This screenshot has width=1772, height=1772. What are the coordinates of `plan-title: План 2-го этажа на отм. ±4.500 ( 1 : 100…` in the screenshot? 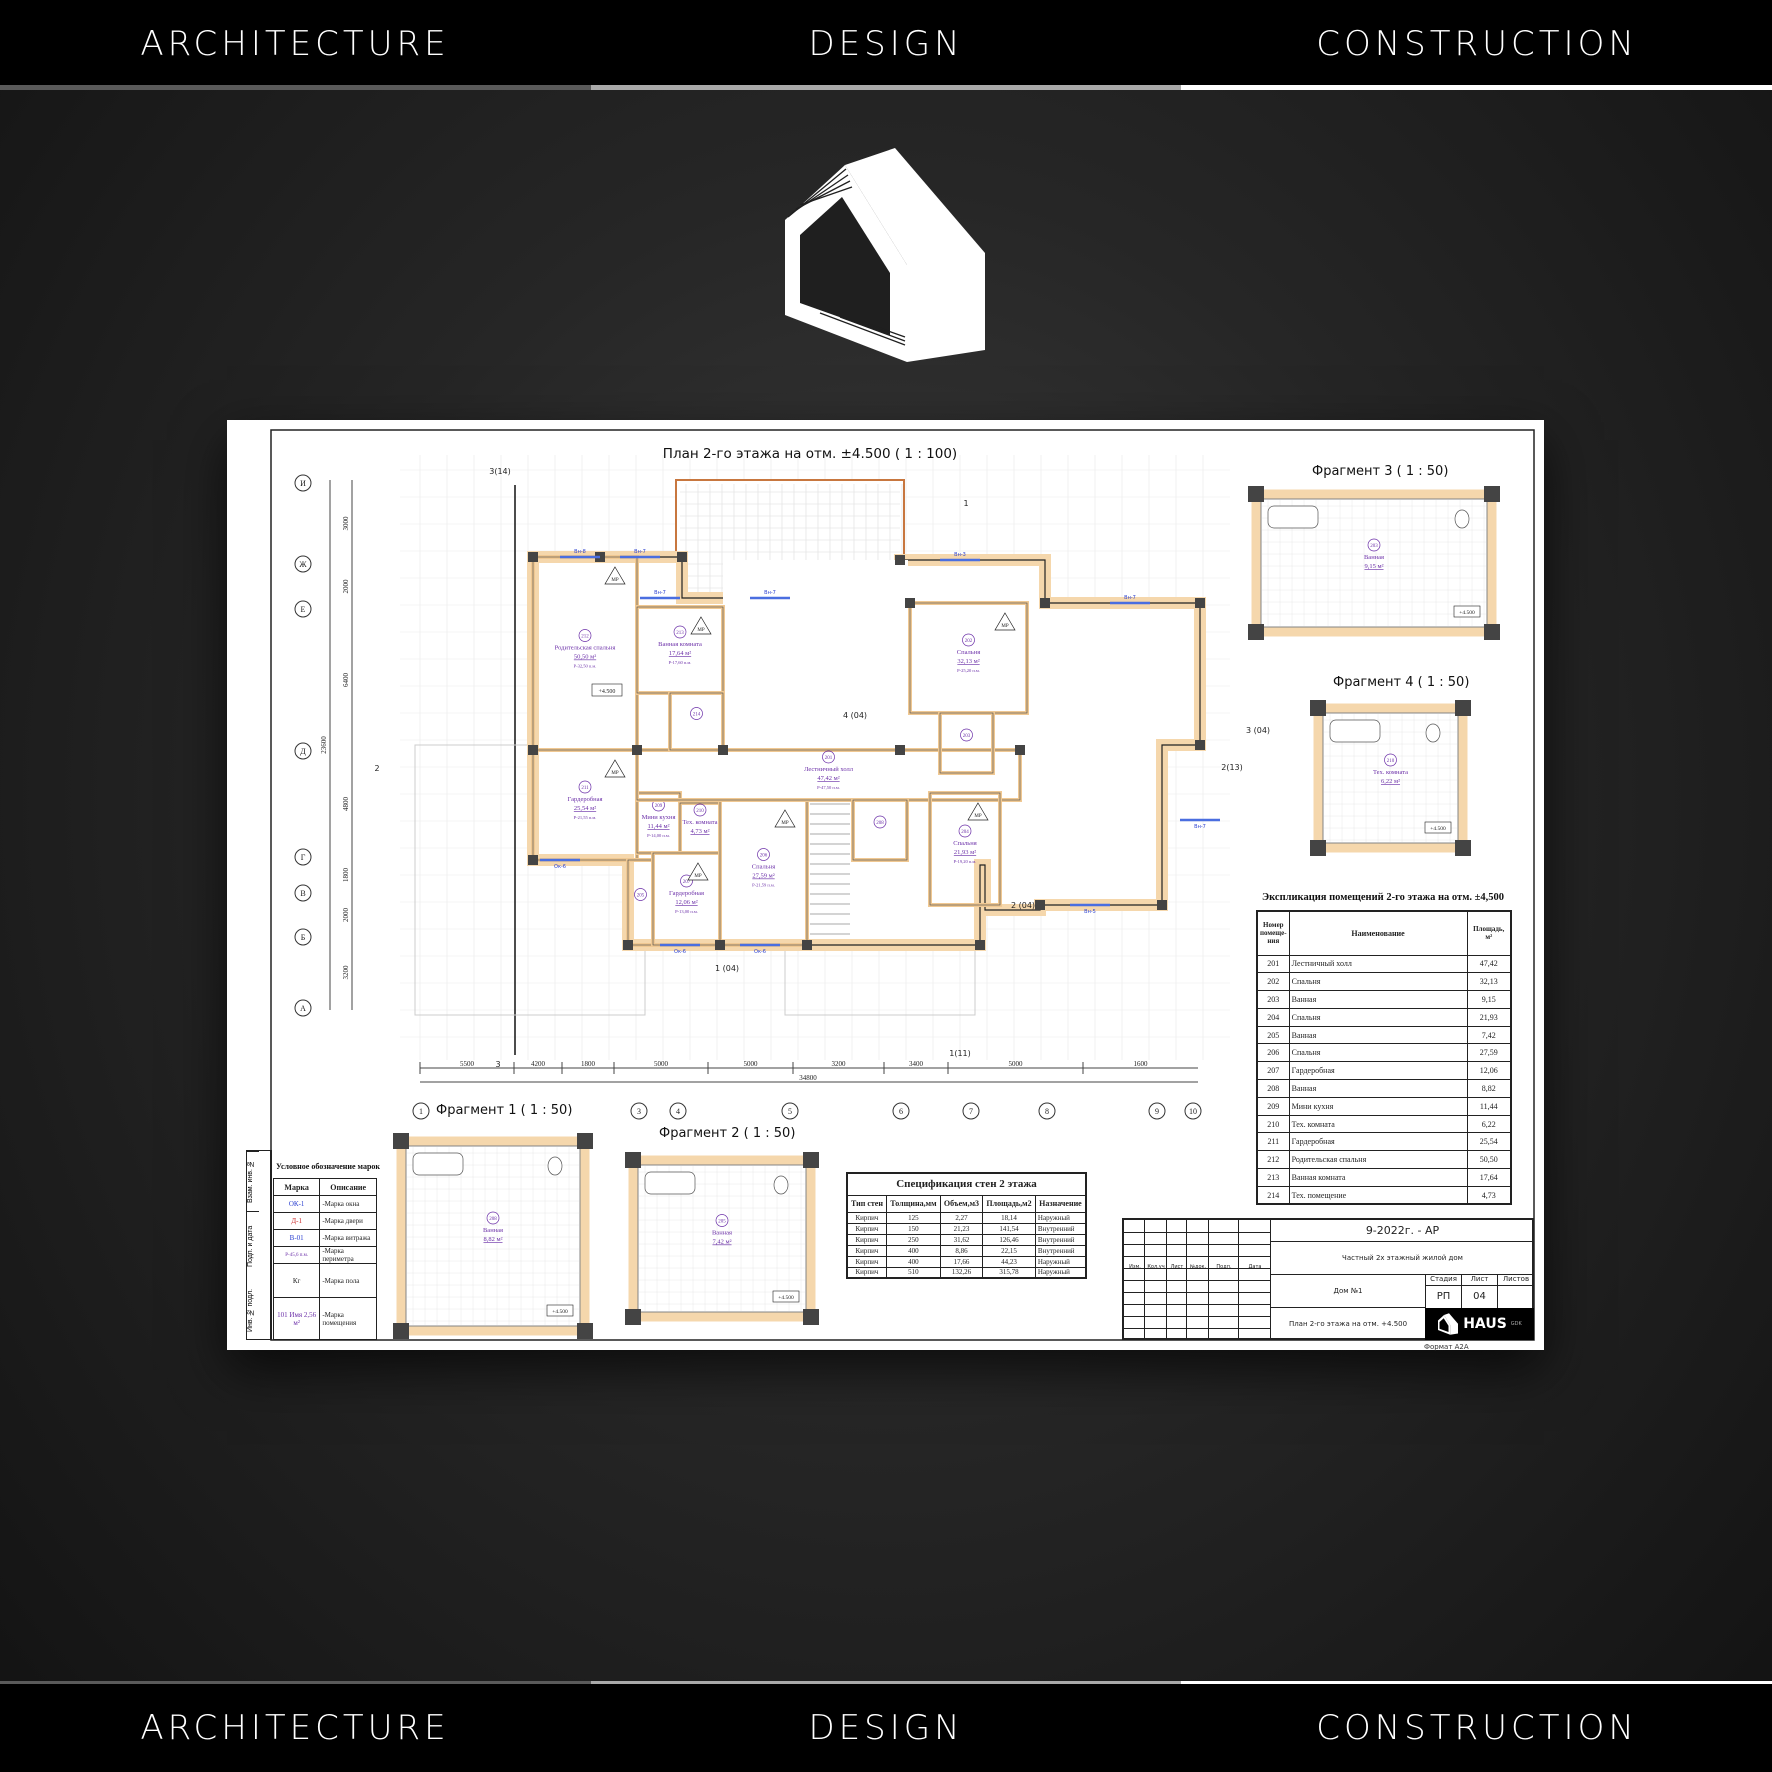 It's located at (810, 454).